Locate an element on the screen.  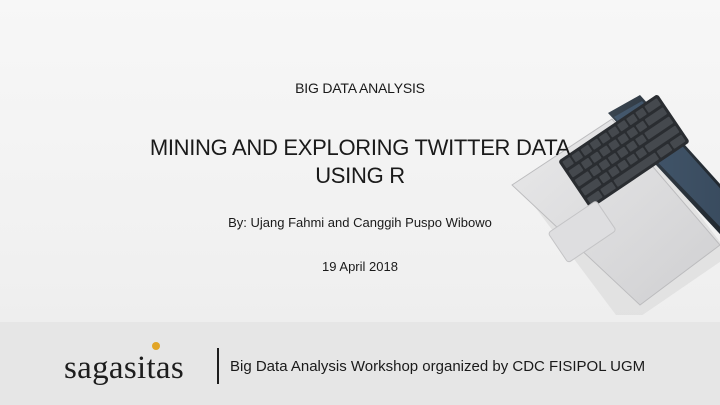
title-line-1: MINING AND EXPLORING TWITTER DATA is located at coordinates (360, 147).